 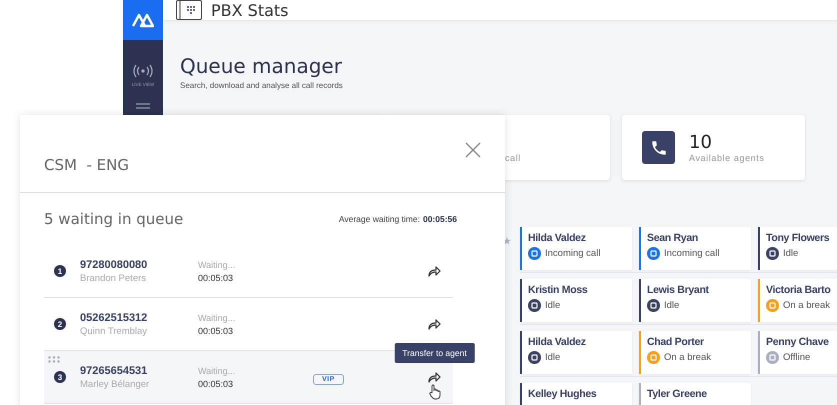 I want to click on phone-number: 97265654531, so click(x=114, y=370).